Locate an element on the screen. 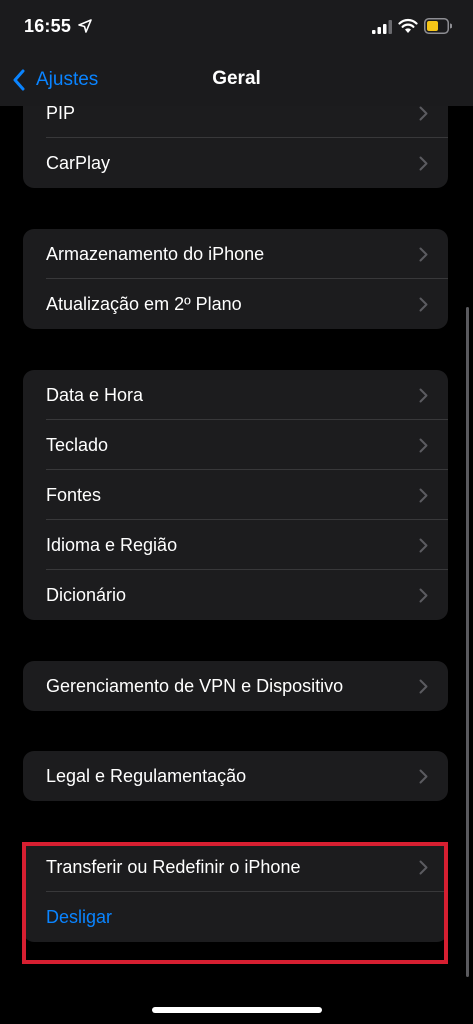 Image resolution: width=473 pixels, height=1024 pixels. status-bar: 16:55 is located at coordinates (236, 26).